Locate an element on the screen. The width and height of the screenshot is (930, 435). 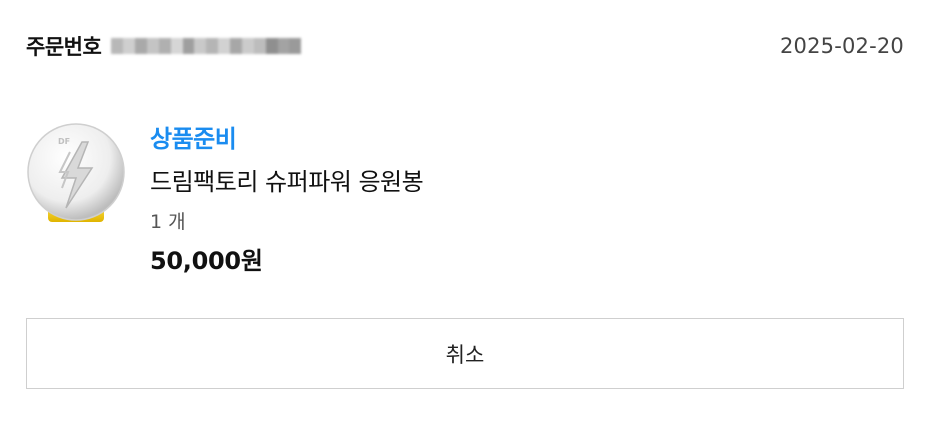
order-status-label: 상품준비 is located at coordinates (193, 139).